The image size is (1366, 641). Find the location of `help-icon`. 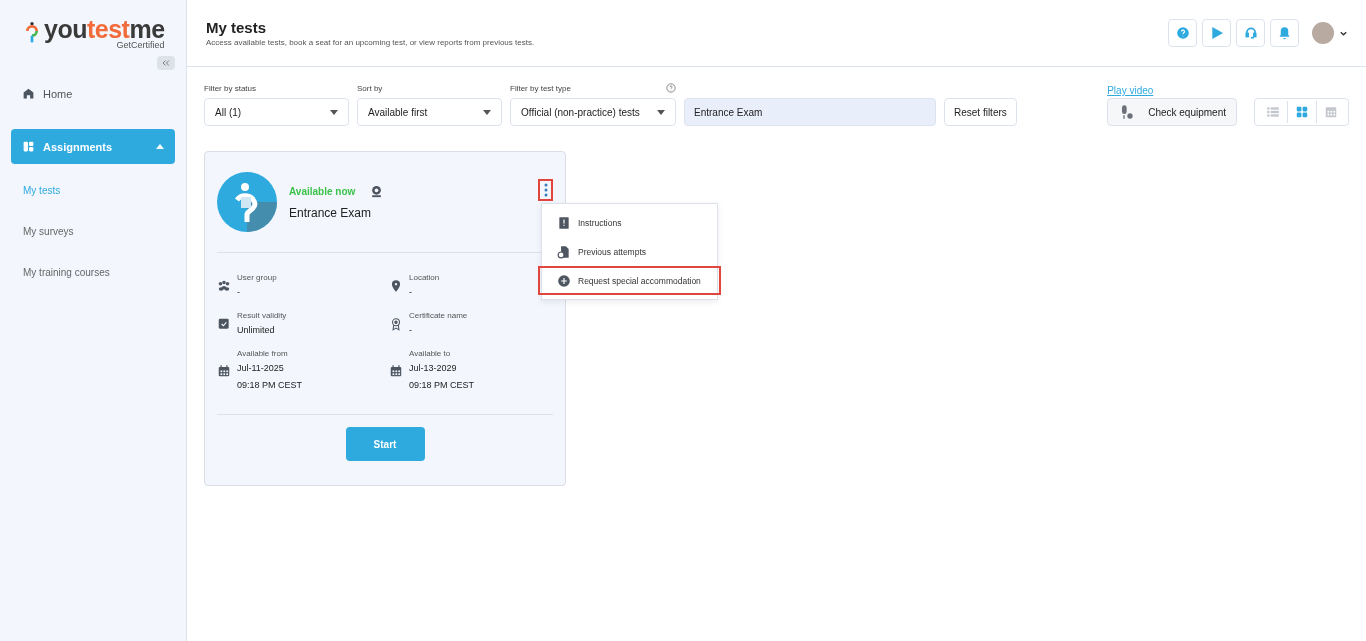

help-icon is located at coordinates (1182, 33).